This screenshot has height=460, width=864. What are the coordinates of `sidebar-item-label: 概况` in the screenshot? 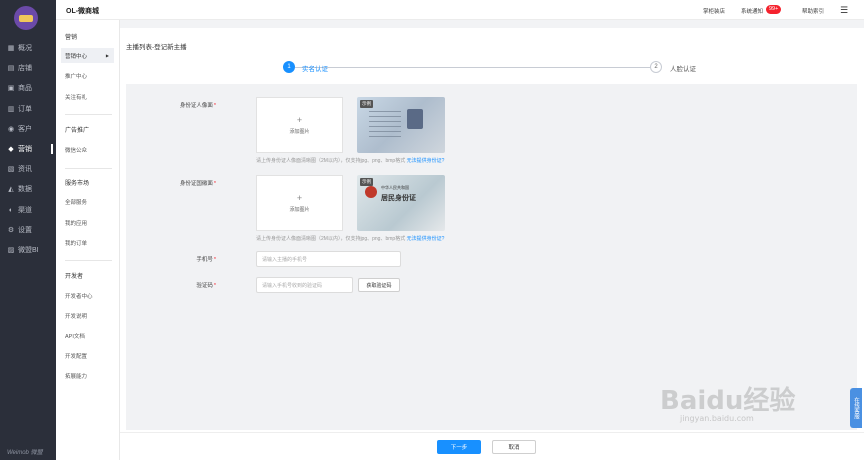 It's located at (25, 48).